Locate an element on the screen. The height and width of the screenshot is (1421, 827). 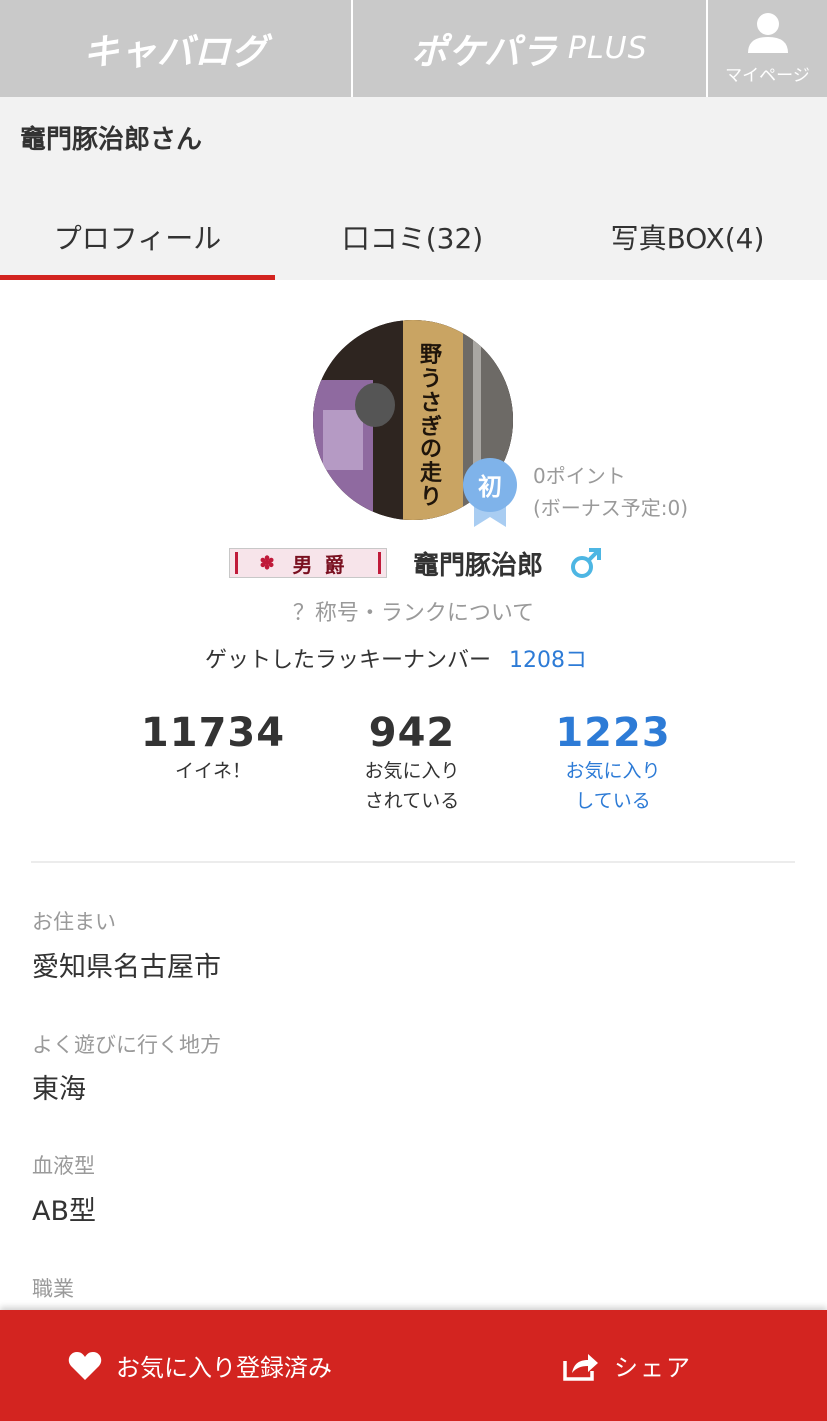
profile-header: 竈門豚治郎さん プロフィール 口コミ(32) 写真BOX(4) is located at coordinates (413, 188).